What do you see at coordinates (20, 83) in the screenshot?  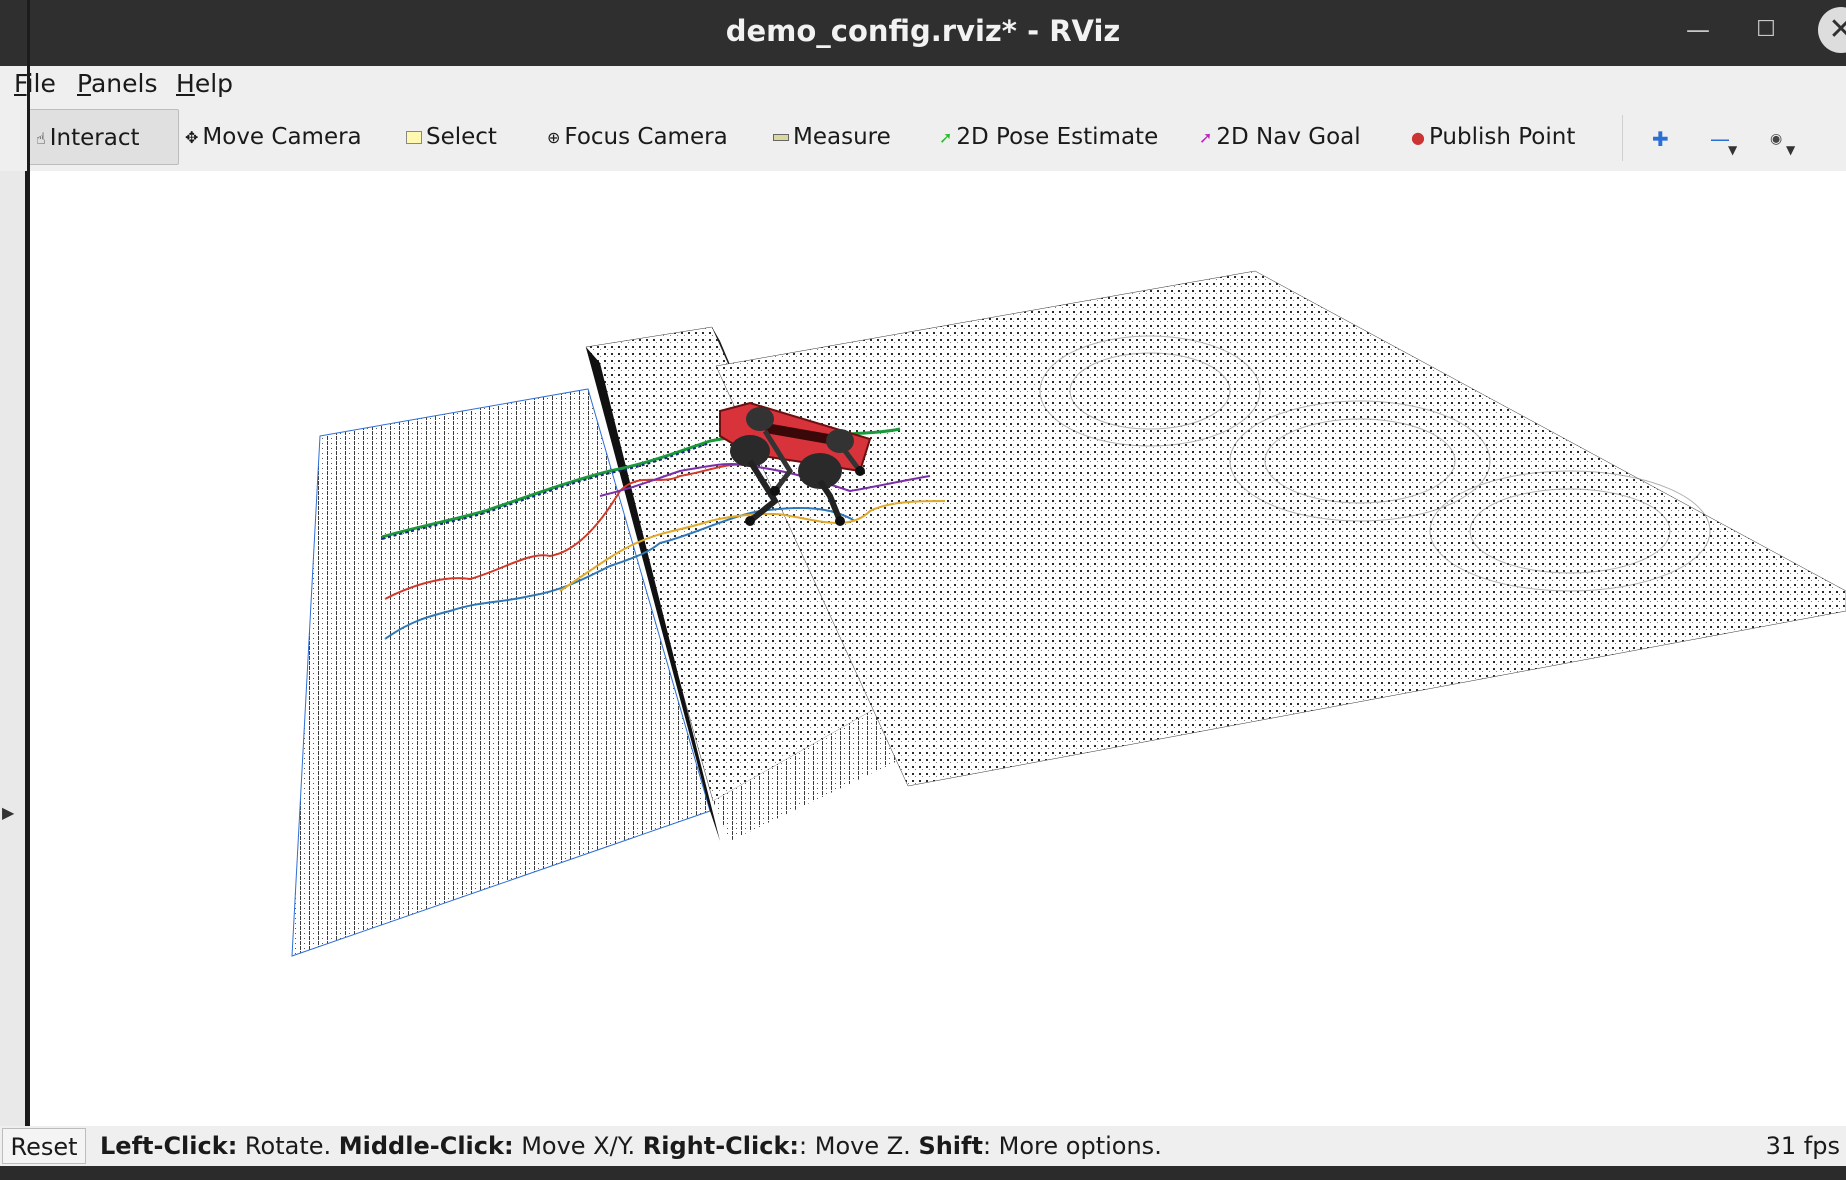 I see `menu-file-mnemonic: F` at bounding box center [20, 83].